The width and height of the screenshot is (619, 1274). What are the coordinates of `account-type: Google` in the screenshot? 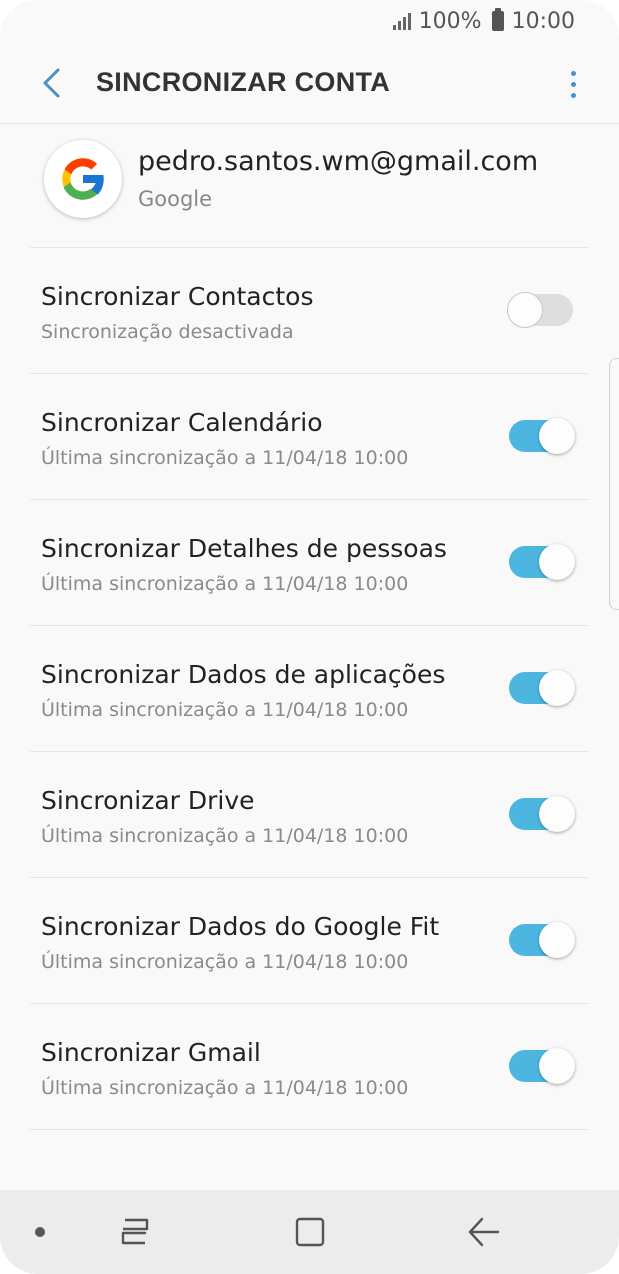 It's located at (175, 199).